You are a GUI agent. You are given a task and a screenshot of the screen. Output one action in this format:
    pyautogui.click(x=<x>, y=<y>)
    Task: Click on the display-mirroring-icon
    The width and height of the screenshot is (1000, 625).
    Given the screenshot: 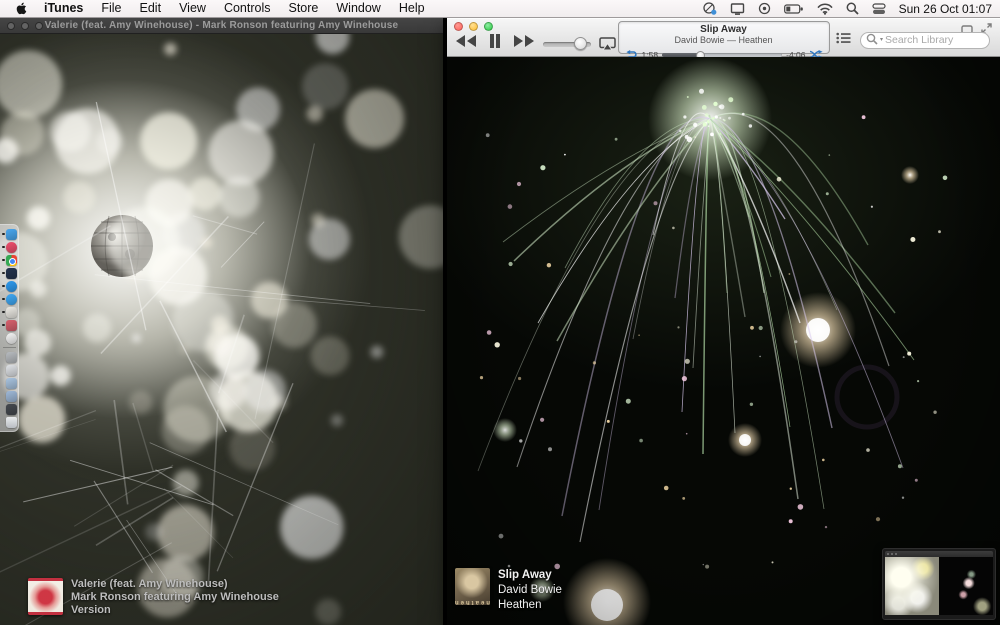 What is the action you would take?
    pyautogui.click(x=737, y=8)
    